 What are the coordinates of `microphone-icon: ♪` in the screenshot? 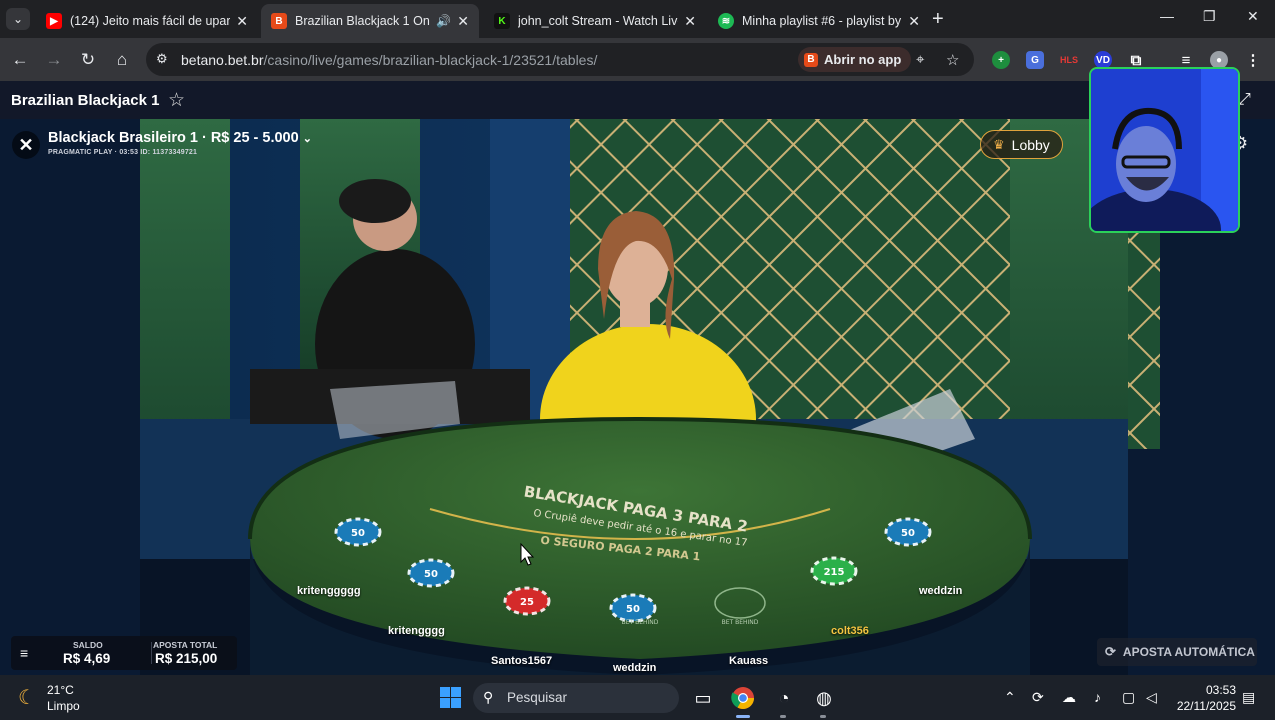 It's located at (1097, 697).